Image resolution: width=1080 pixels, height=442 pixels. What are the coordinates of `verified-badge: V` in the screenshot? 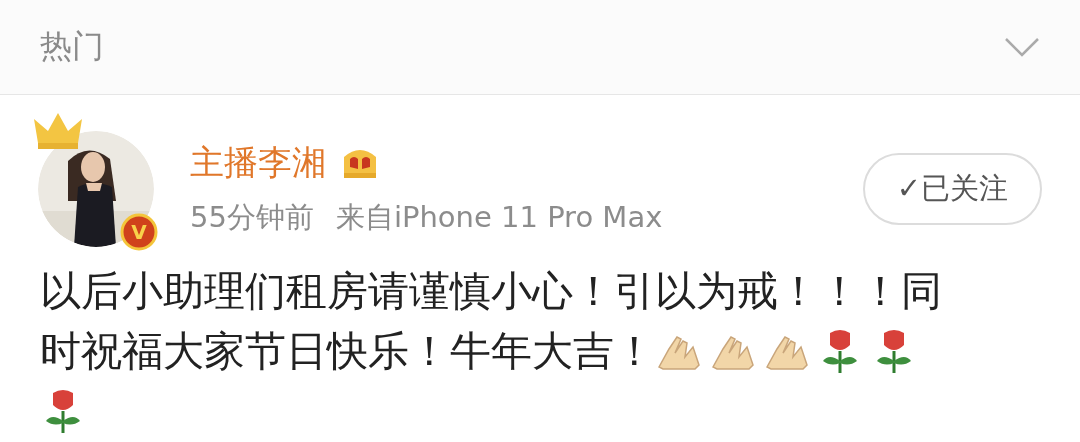 It's located at (139, 232).